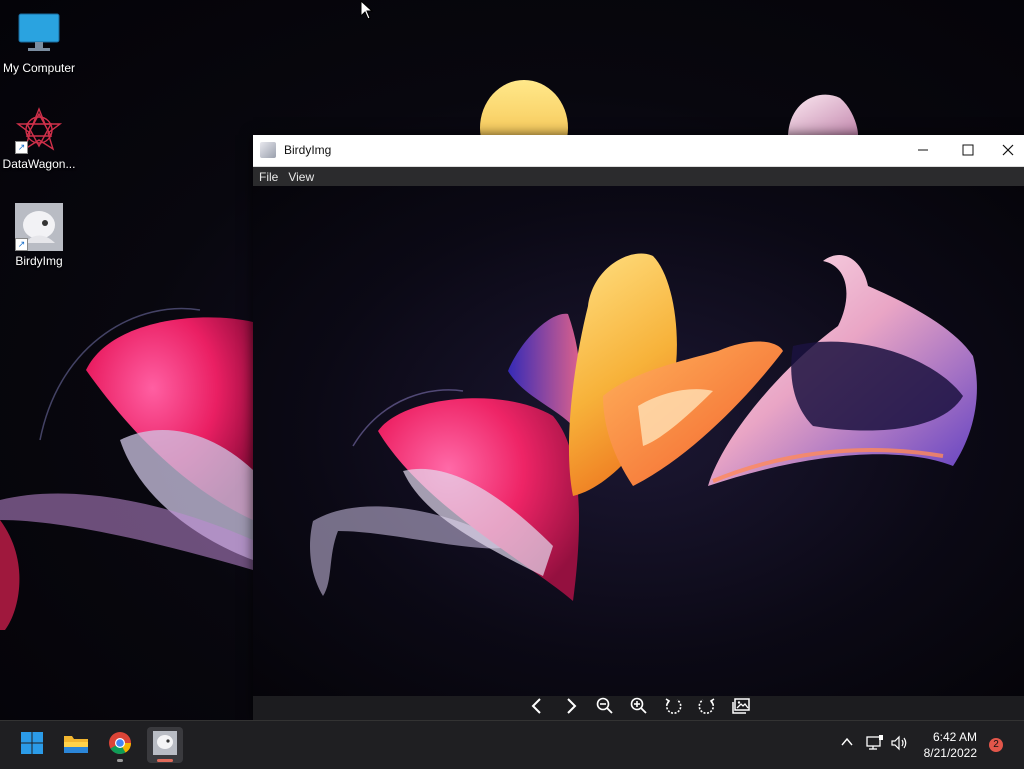  I want to click on chrome-icon, so click(120, 745).